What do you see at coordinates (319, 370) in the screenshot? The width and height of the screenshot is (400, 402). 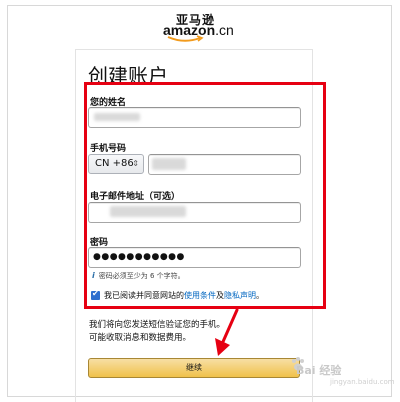 I see `watermark-text: Bai 经验` at bounding box center [319, 370].